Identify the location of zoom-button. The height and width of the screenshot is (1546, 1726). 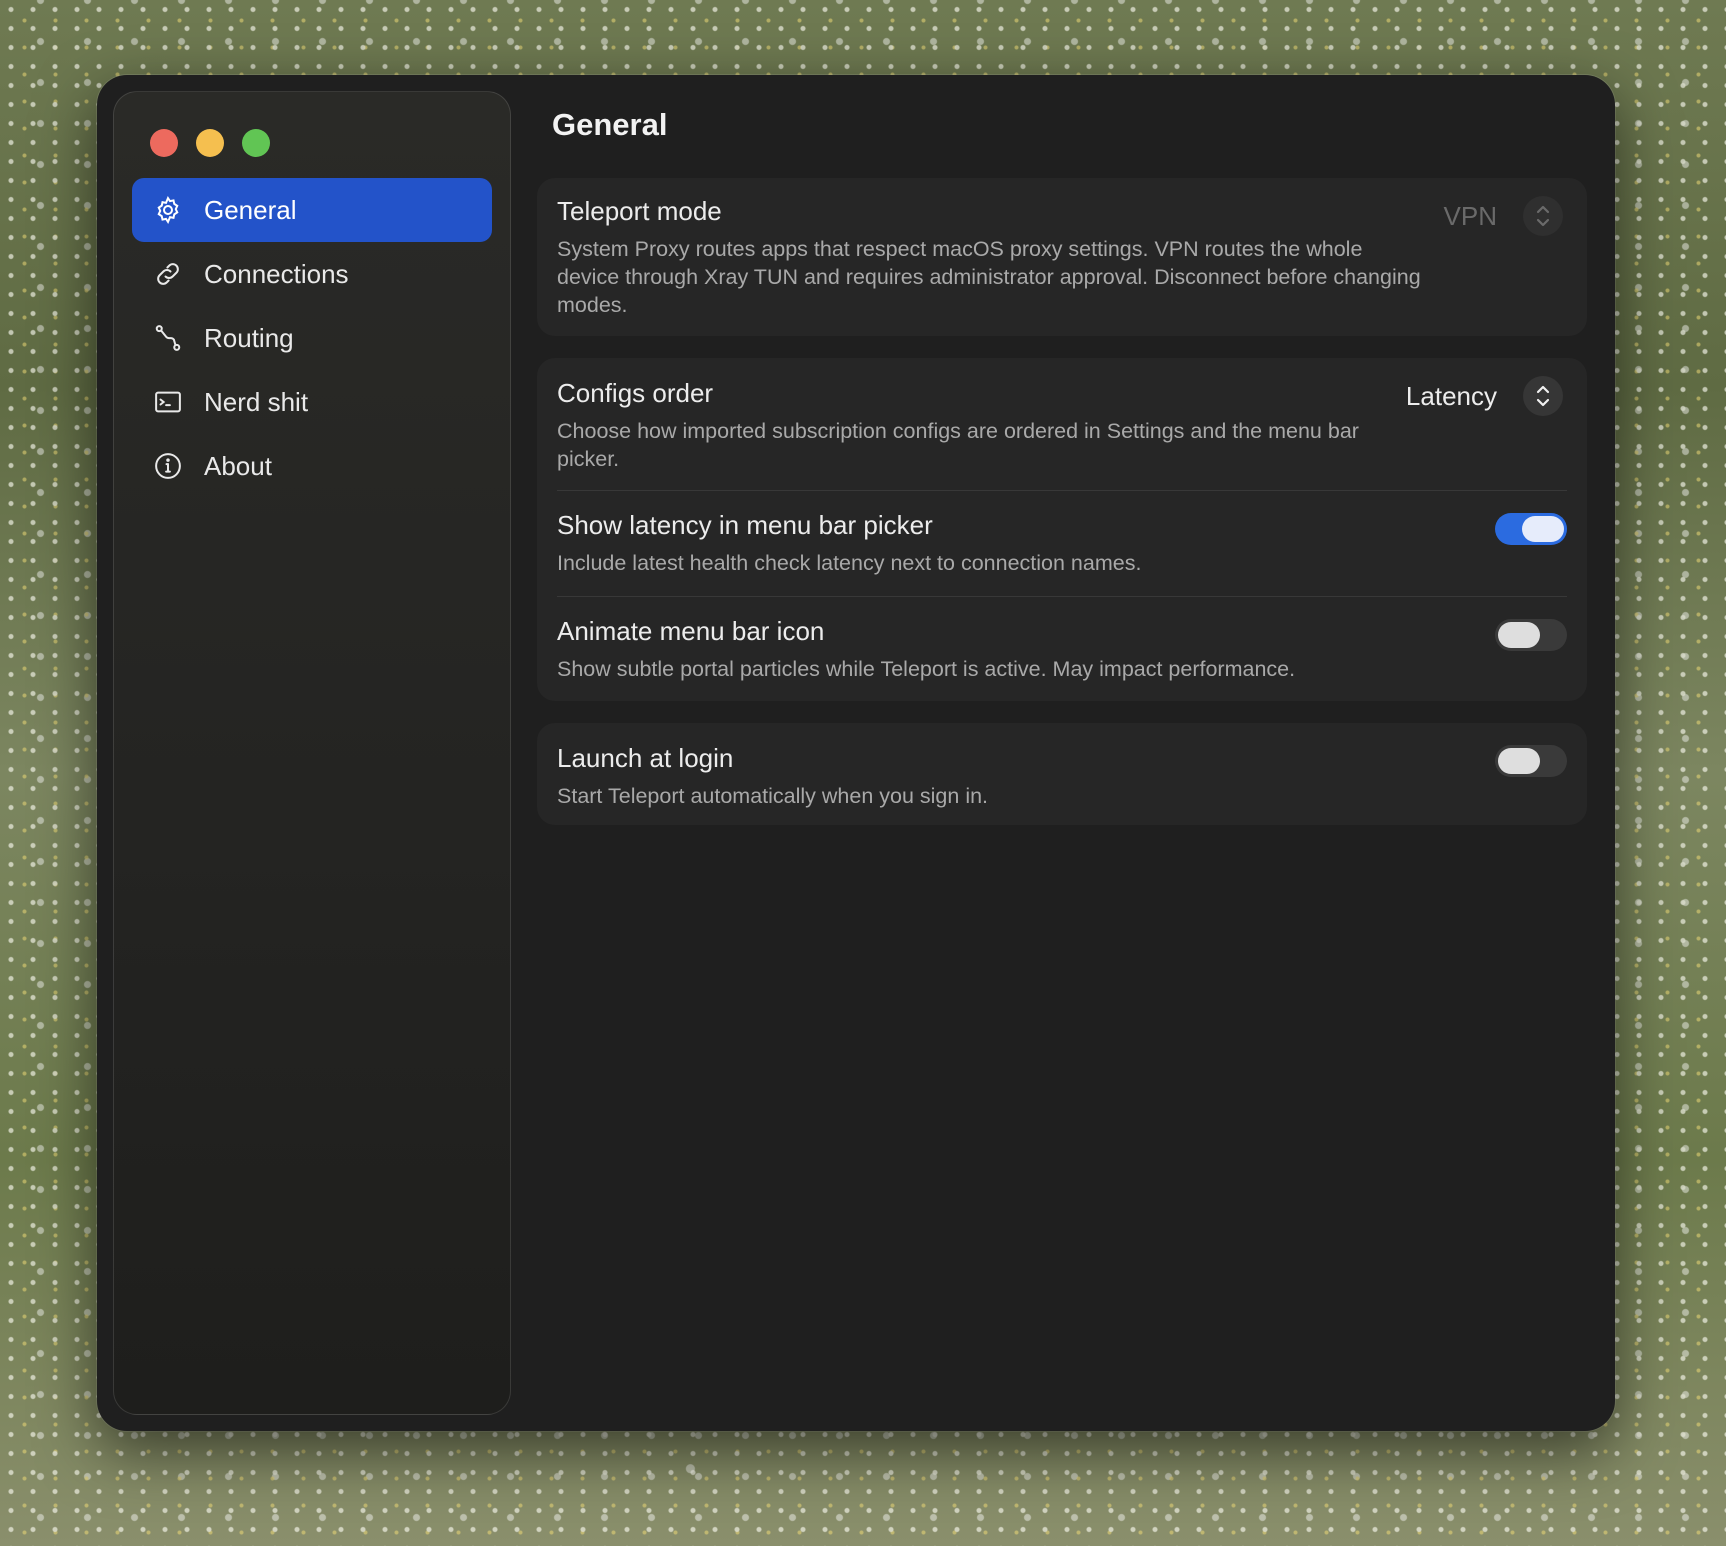
(256, 143).